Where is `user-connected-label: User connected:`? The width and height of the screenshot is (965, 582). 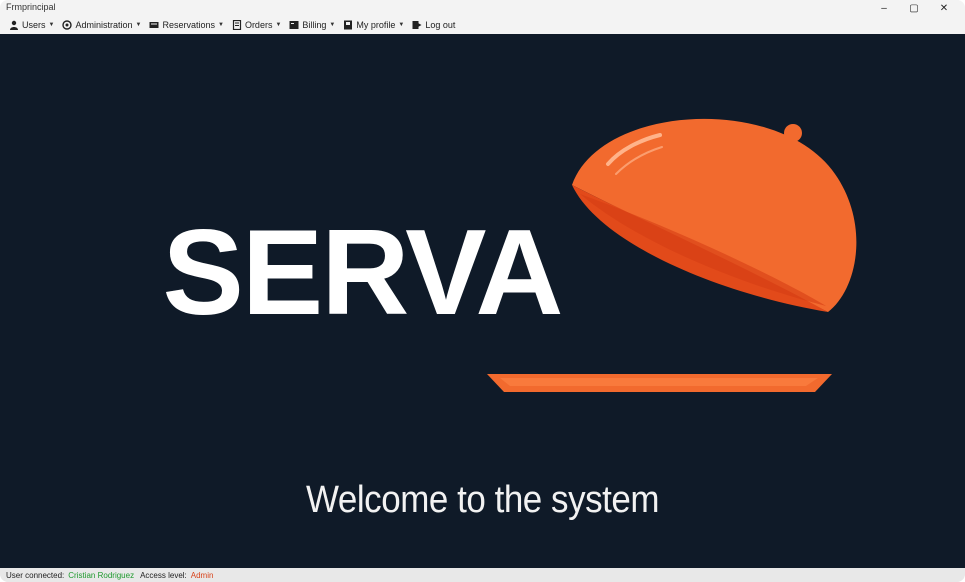 user-connected-label: User connected: is located at coordinates (35, 575).